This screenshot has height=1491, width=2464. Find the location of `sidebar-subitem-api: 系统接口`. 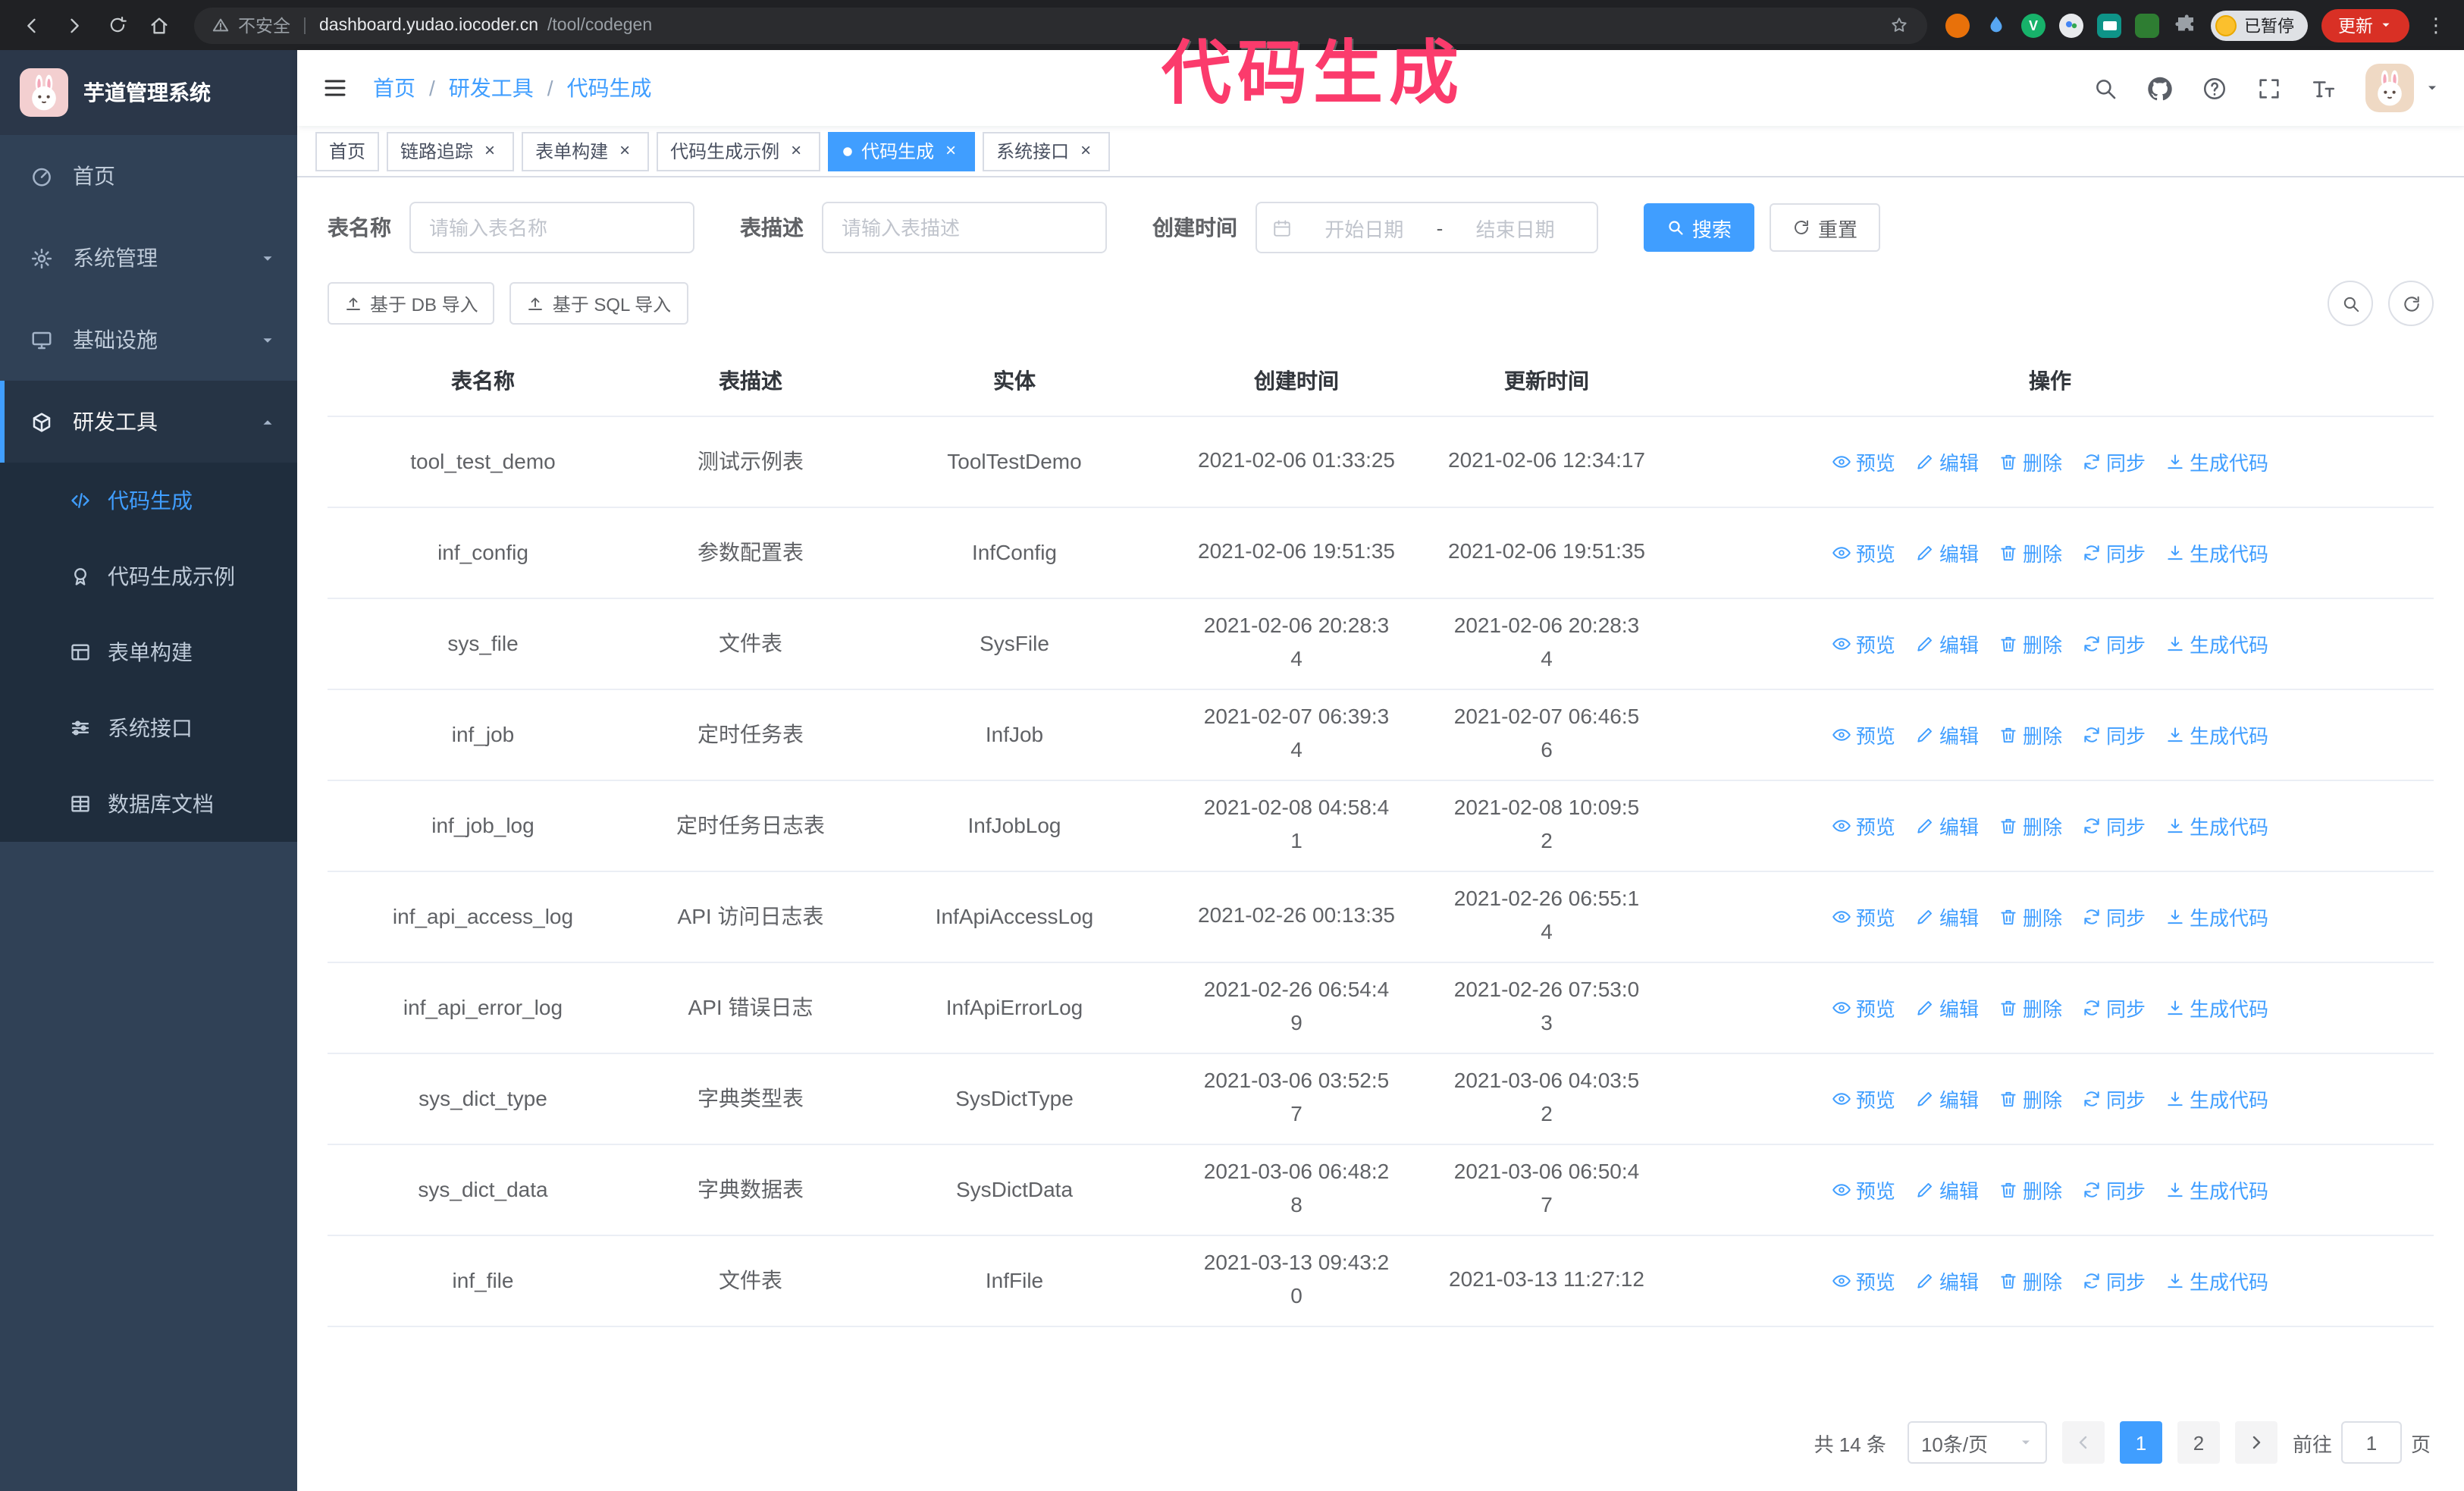

sidebar-subitem-api: 系统接口 is located at coordinates (148, 728).